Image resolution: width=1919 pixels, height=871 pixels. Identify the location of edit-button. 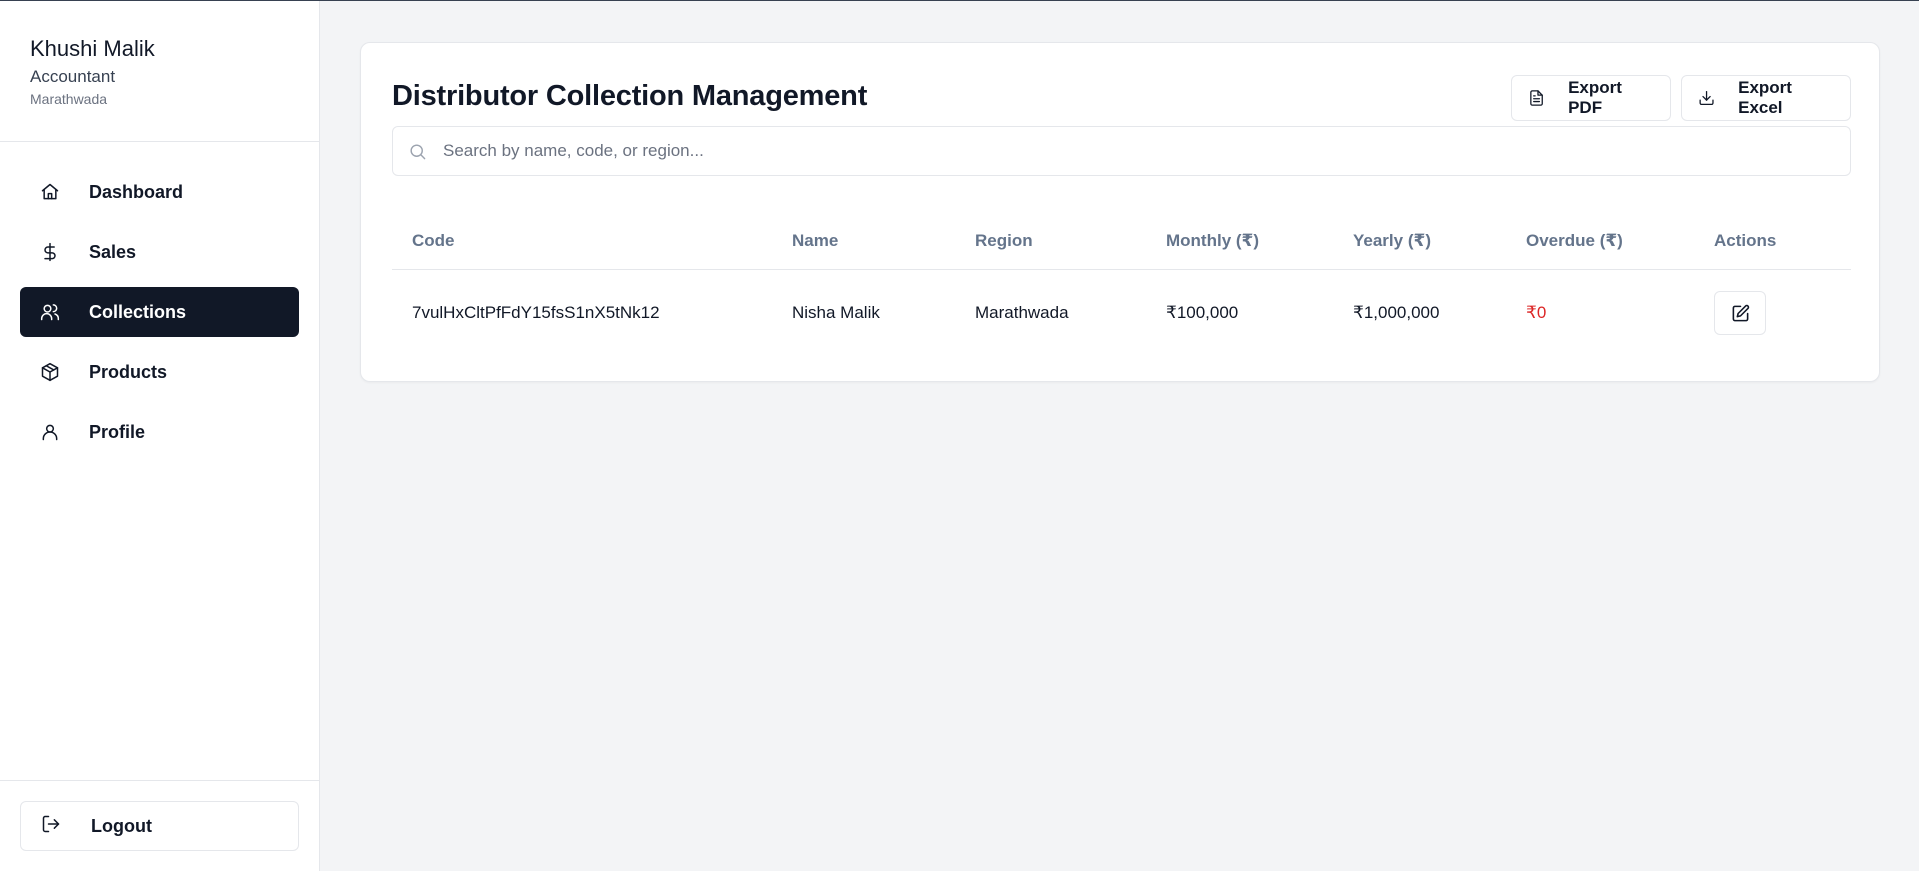
(1740, 313).